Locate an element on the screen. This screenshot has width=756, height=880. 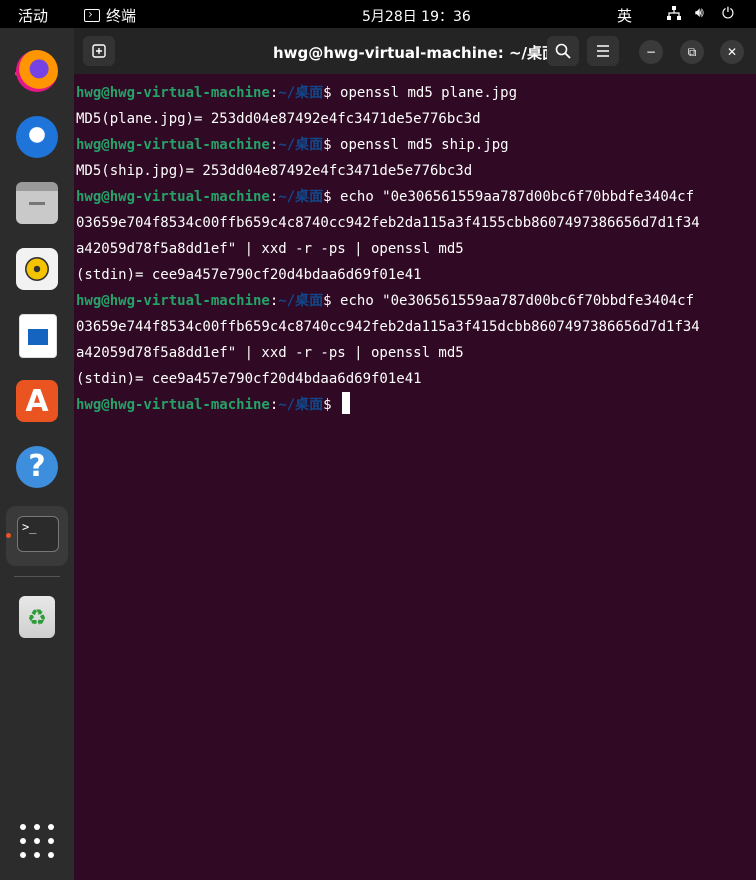
running-indicator is located at coordinates (8, 535).